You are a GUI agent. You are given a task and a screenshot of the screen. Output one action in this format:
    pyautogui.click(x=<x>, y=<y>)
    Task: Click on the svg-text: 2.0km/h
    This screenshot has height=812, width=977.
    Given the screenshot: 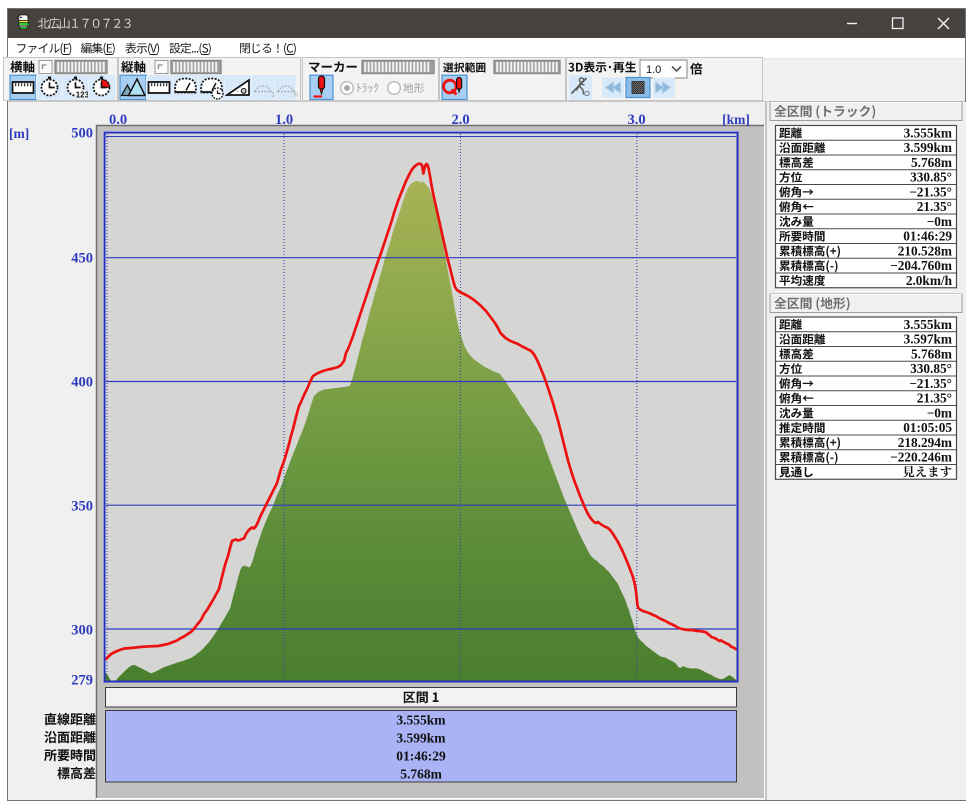 What is the action you would take?
    pyautogui.click(x=929, y=280)
    